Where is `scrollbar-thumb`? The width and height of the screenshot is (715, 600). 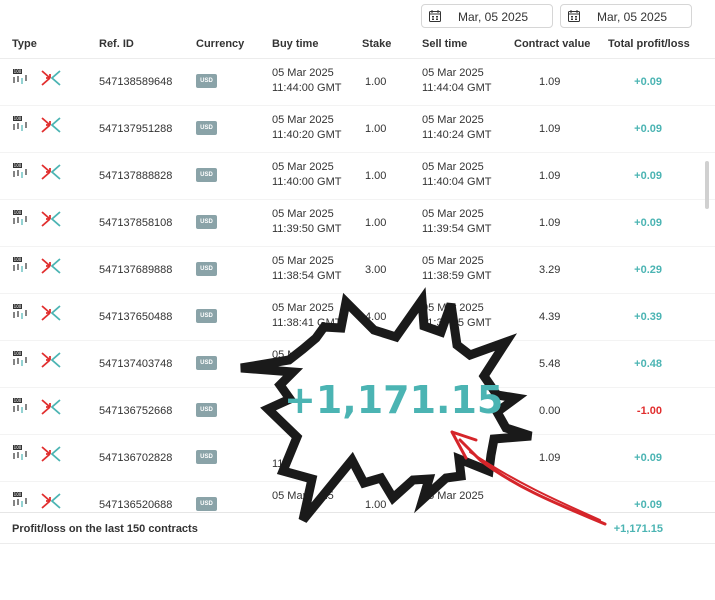 scrollbar-thumb is located at coordinates (707, 185).